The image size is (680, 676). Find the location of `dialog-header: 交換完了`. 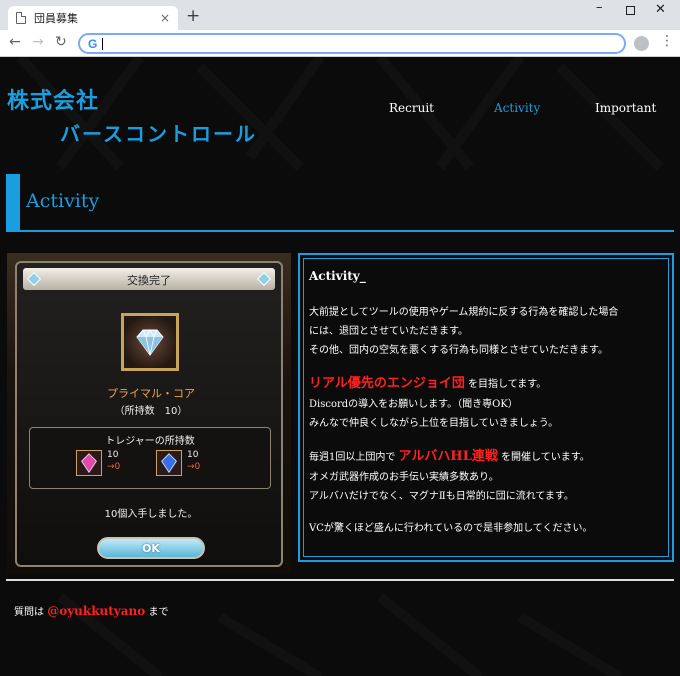

dialog-header: 交換完了 is located at coordinates (149, 279).